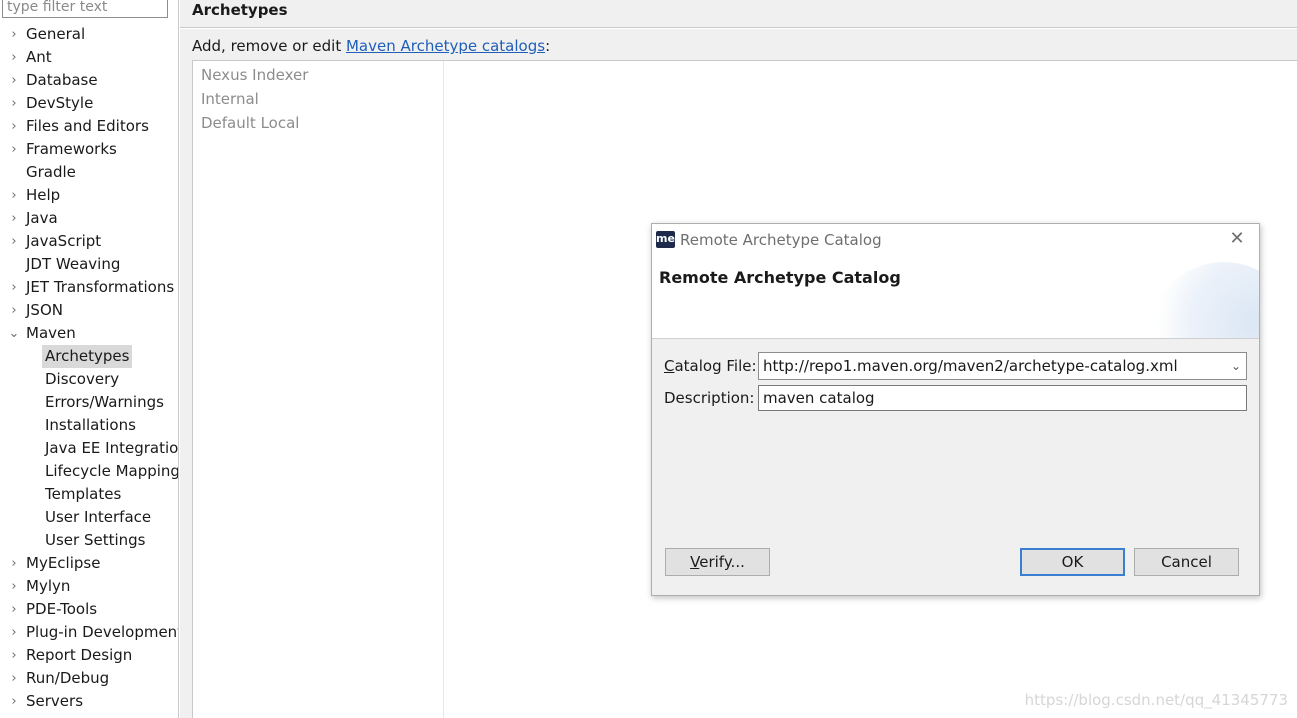  I want to click on expanded-chevron-icon: ⌄, so click(14, 333).